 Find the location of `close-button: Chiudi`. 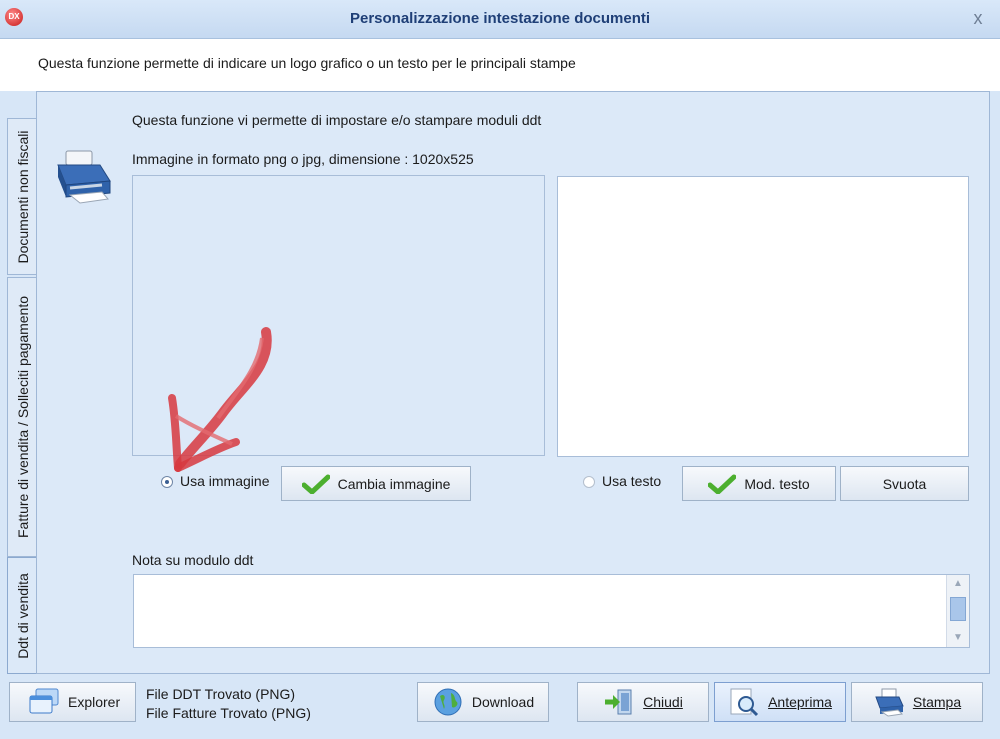

close-button: Chiudi is located at coordinates (643, 702).